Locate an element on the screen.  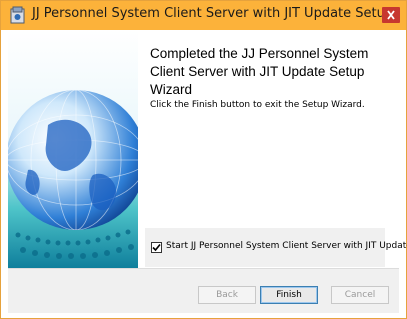
cancel-button: Cancel is located at coordinates (360, 295).